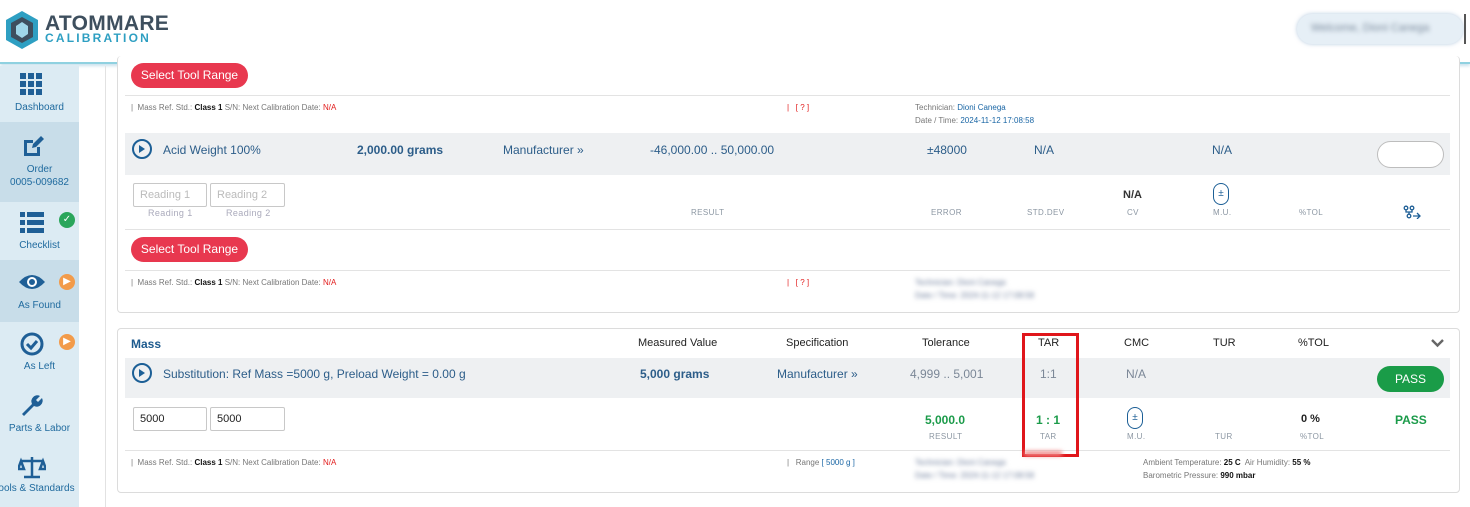 The image size is (1470, 507). What do you see at coordinates (838, 462) in the screenshot?
I see `range-value: [ 5000 g ]` at bounding box center [838, 462].